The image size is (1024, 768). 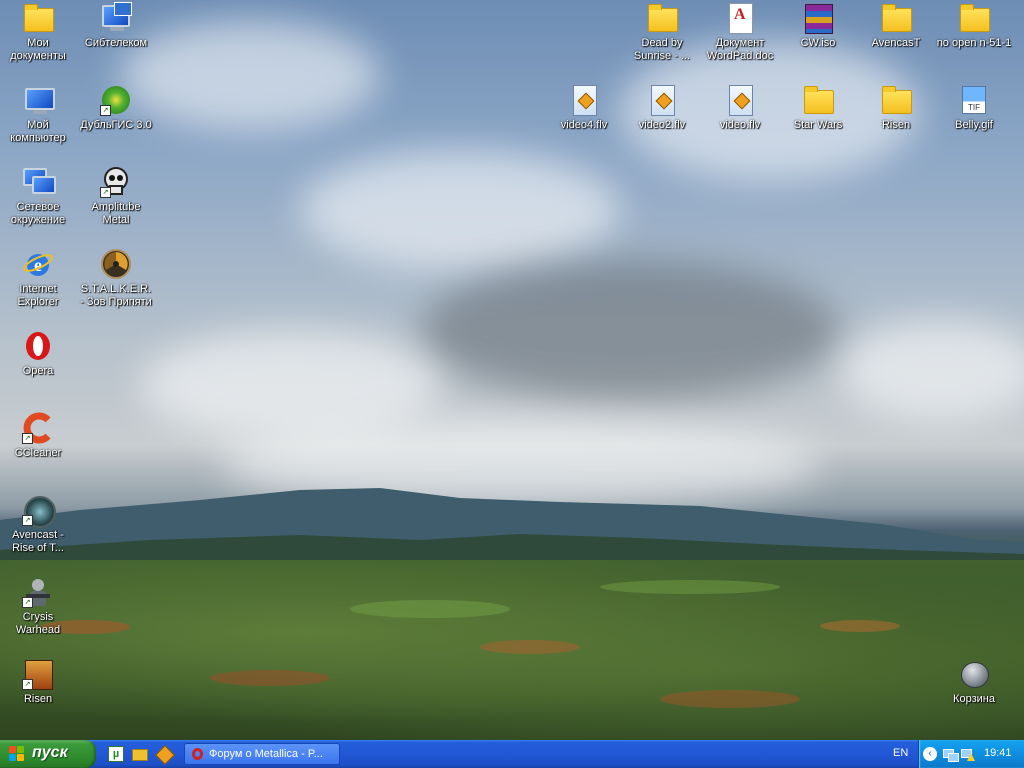 I want to click on desktop-icon-internet-explorer: e Internet Explorer, so click(x=38, y=278).